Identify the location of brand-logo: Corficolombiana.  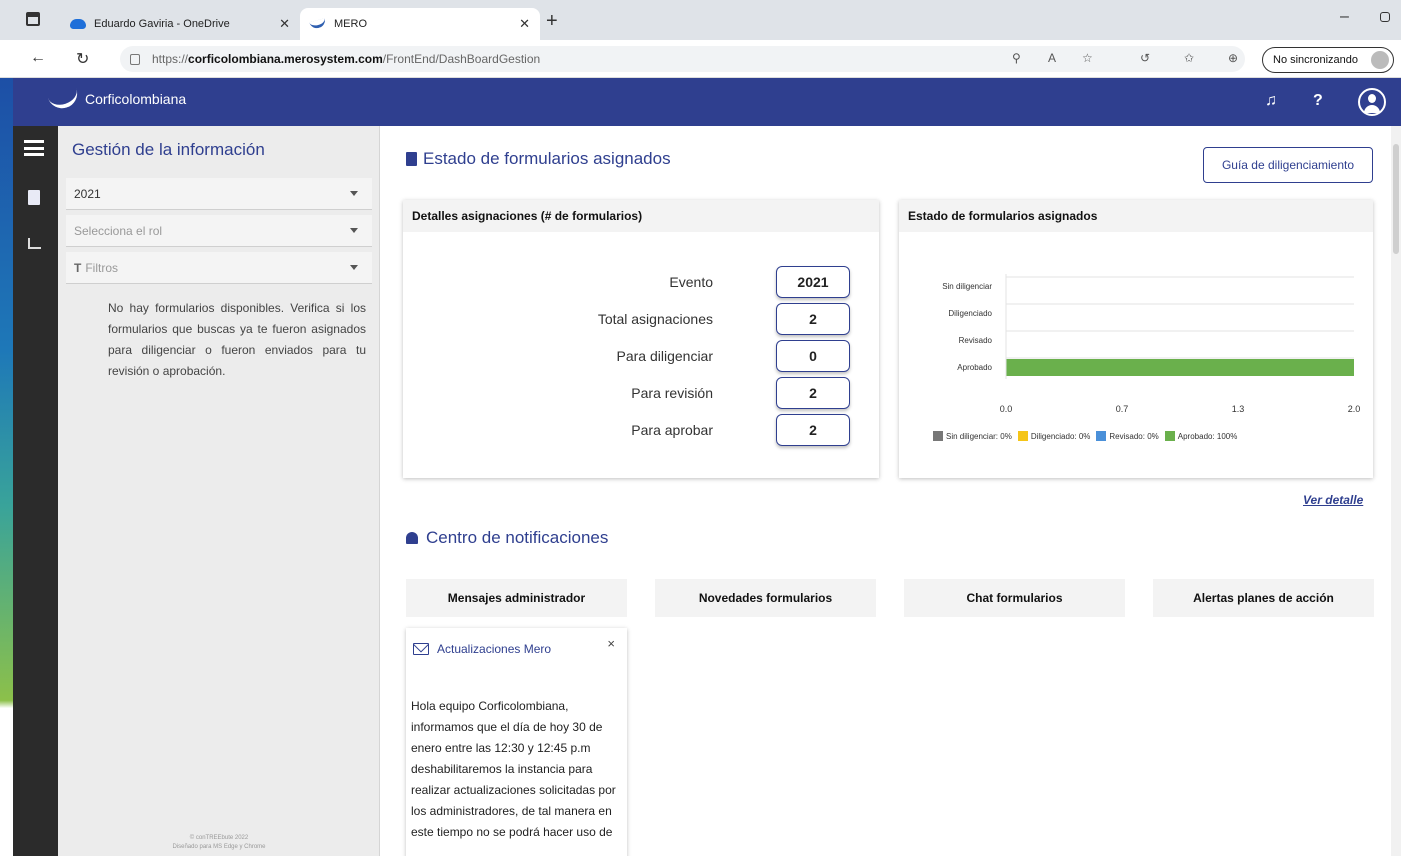
(116, 99).